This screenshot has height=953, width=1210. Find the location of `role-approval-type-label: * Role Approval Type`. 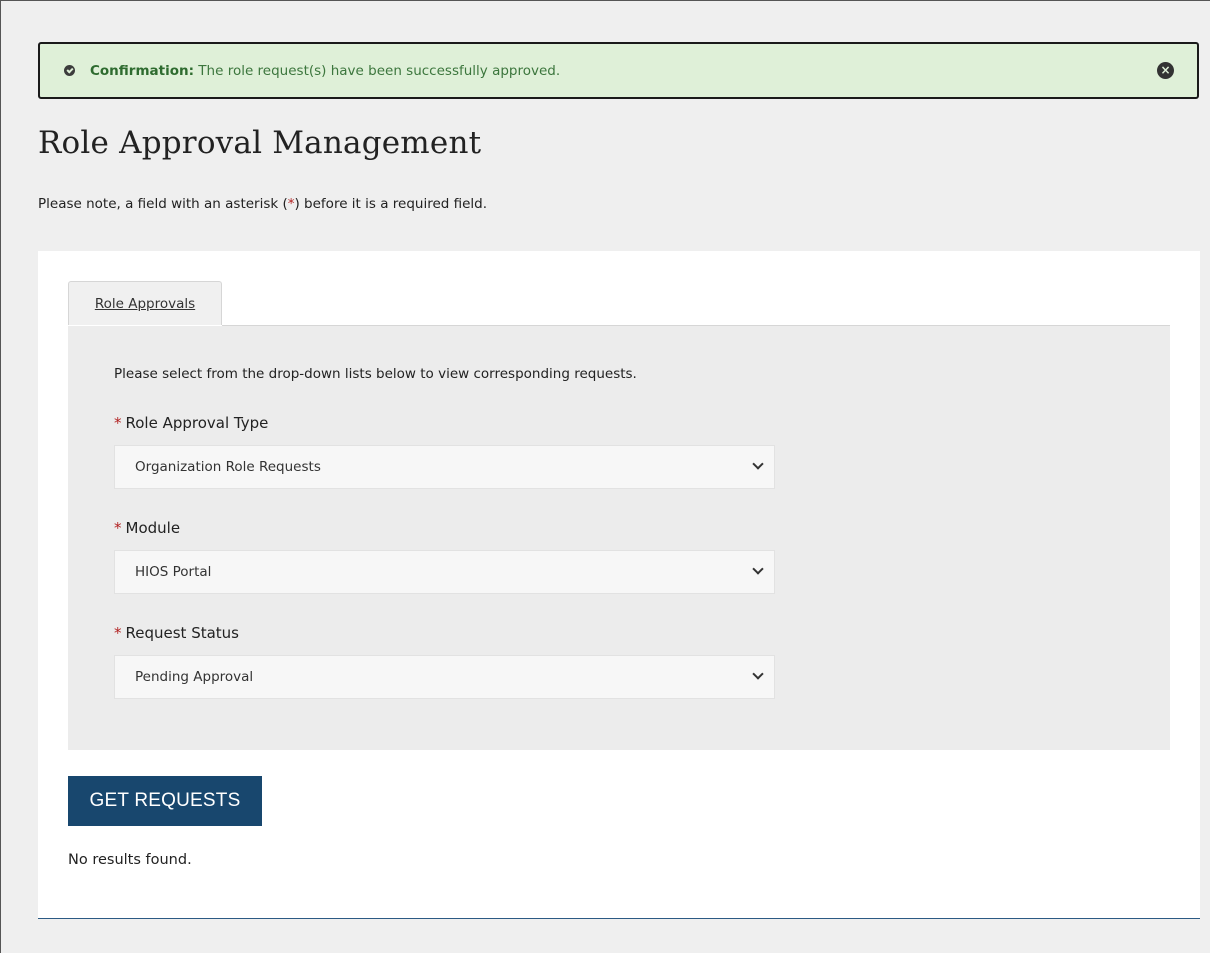

role-approval-type-label: * Role Approval Type is located at coordinates (191, 423).